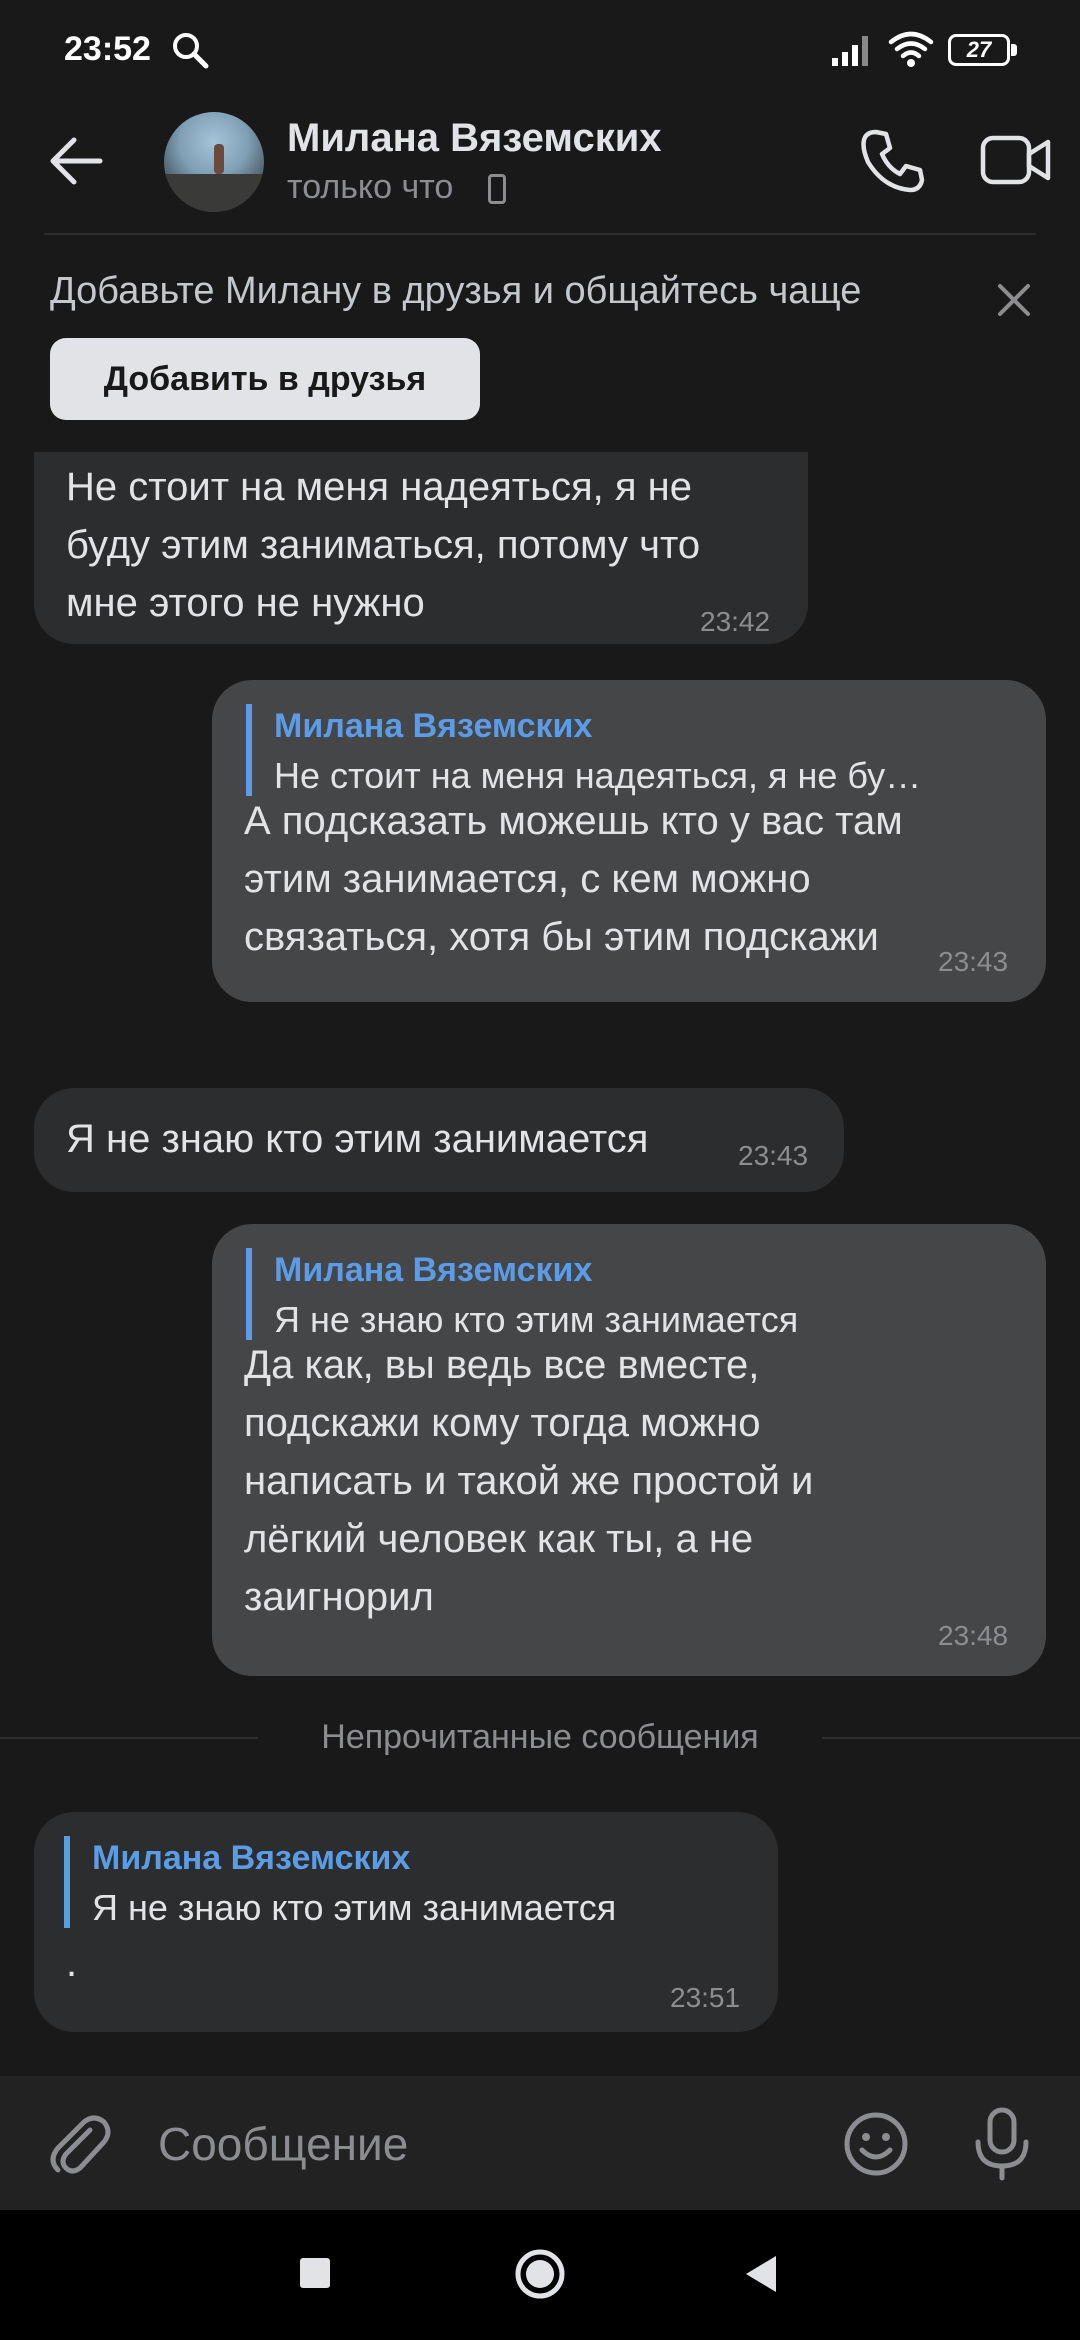  Describe the element at coordinates (540, 1738) in the screenshot. I see `unread-divider: Непрочитанные сообщения` at that location.